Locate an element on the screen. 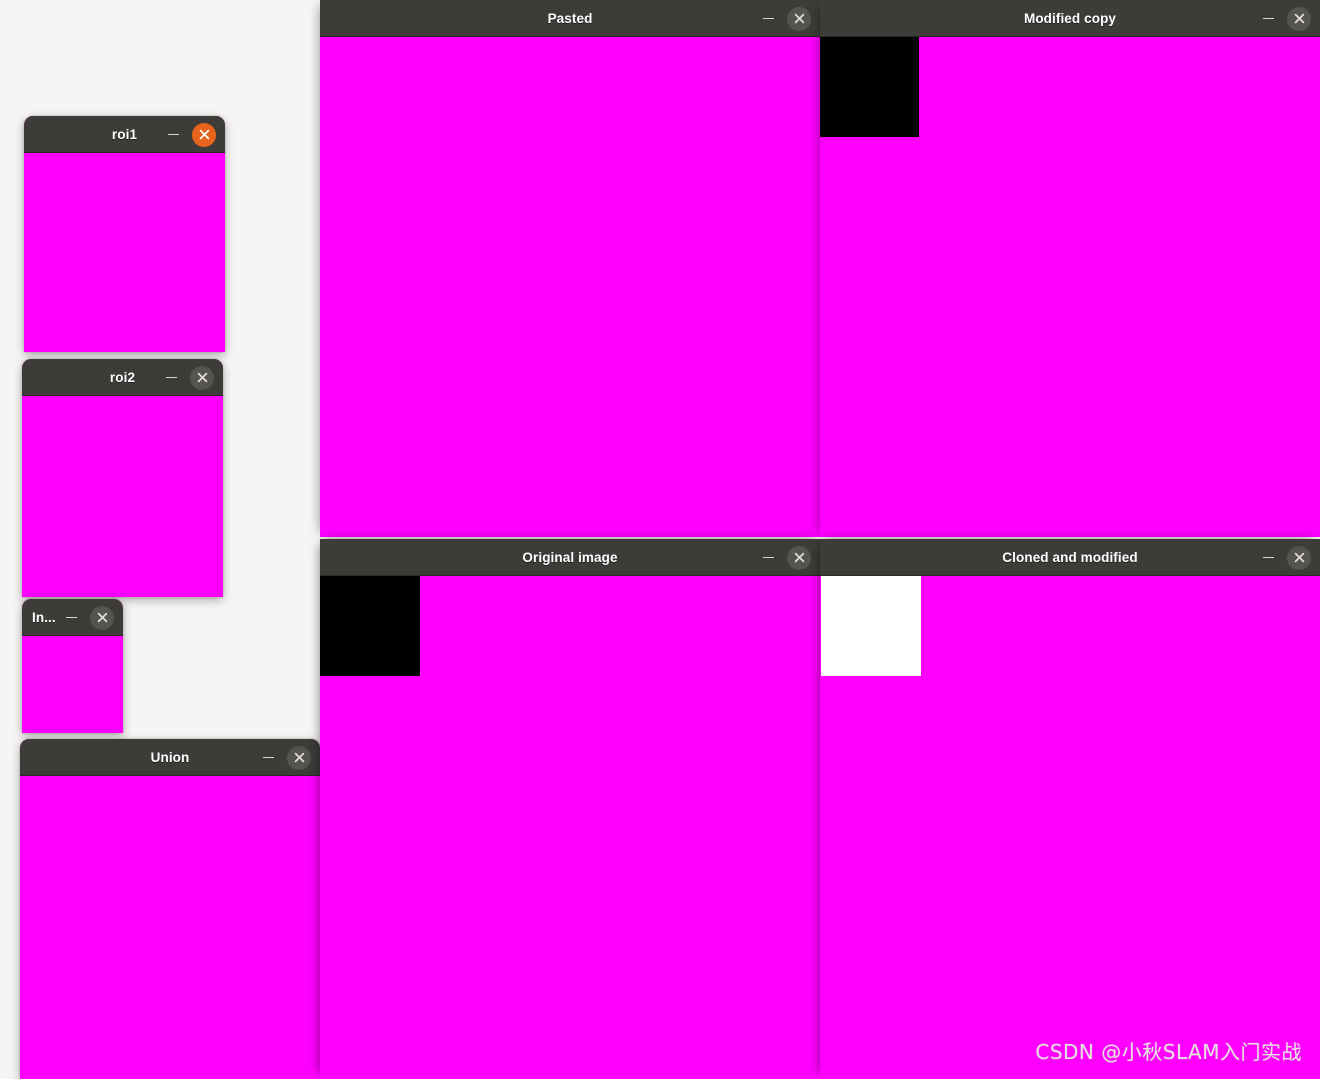 Image resolution: width=1320 pixels, height=1079 pixels. white-square-region is located at coordinates (871, 626).